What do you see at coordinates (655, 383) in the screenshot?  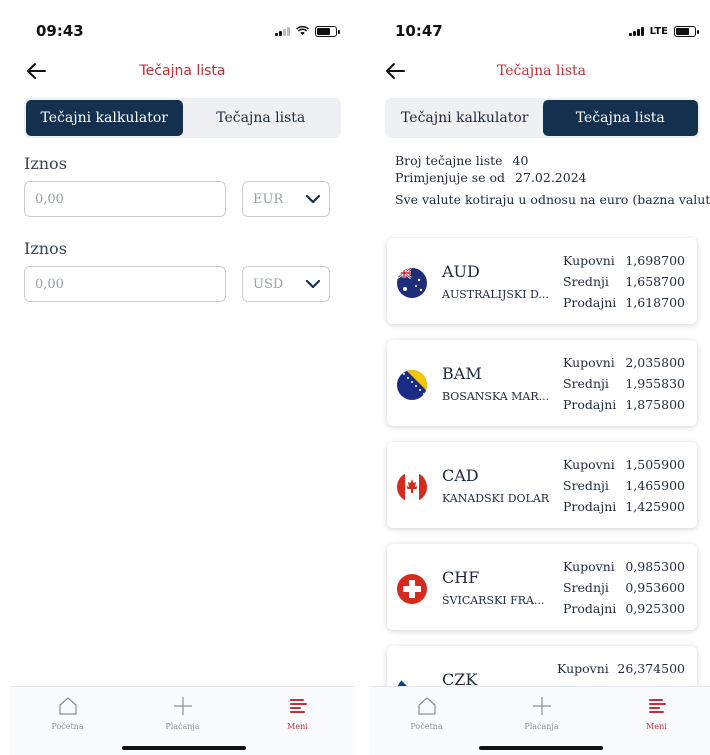 I see `mid-rate: 1,955830` at bounding box center [655, 383].